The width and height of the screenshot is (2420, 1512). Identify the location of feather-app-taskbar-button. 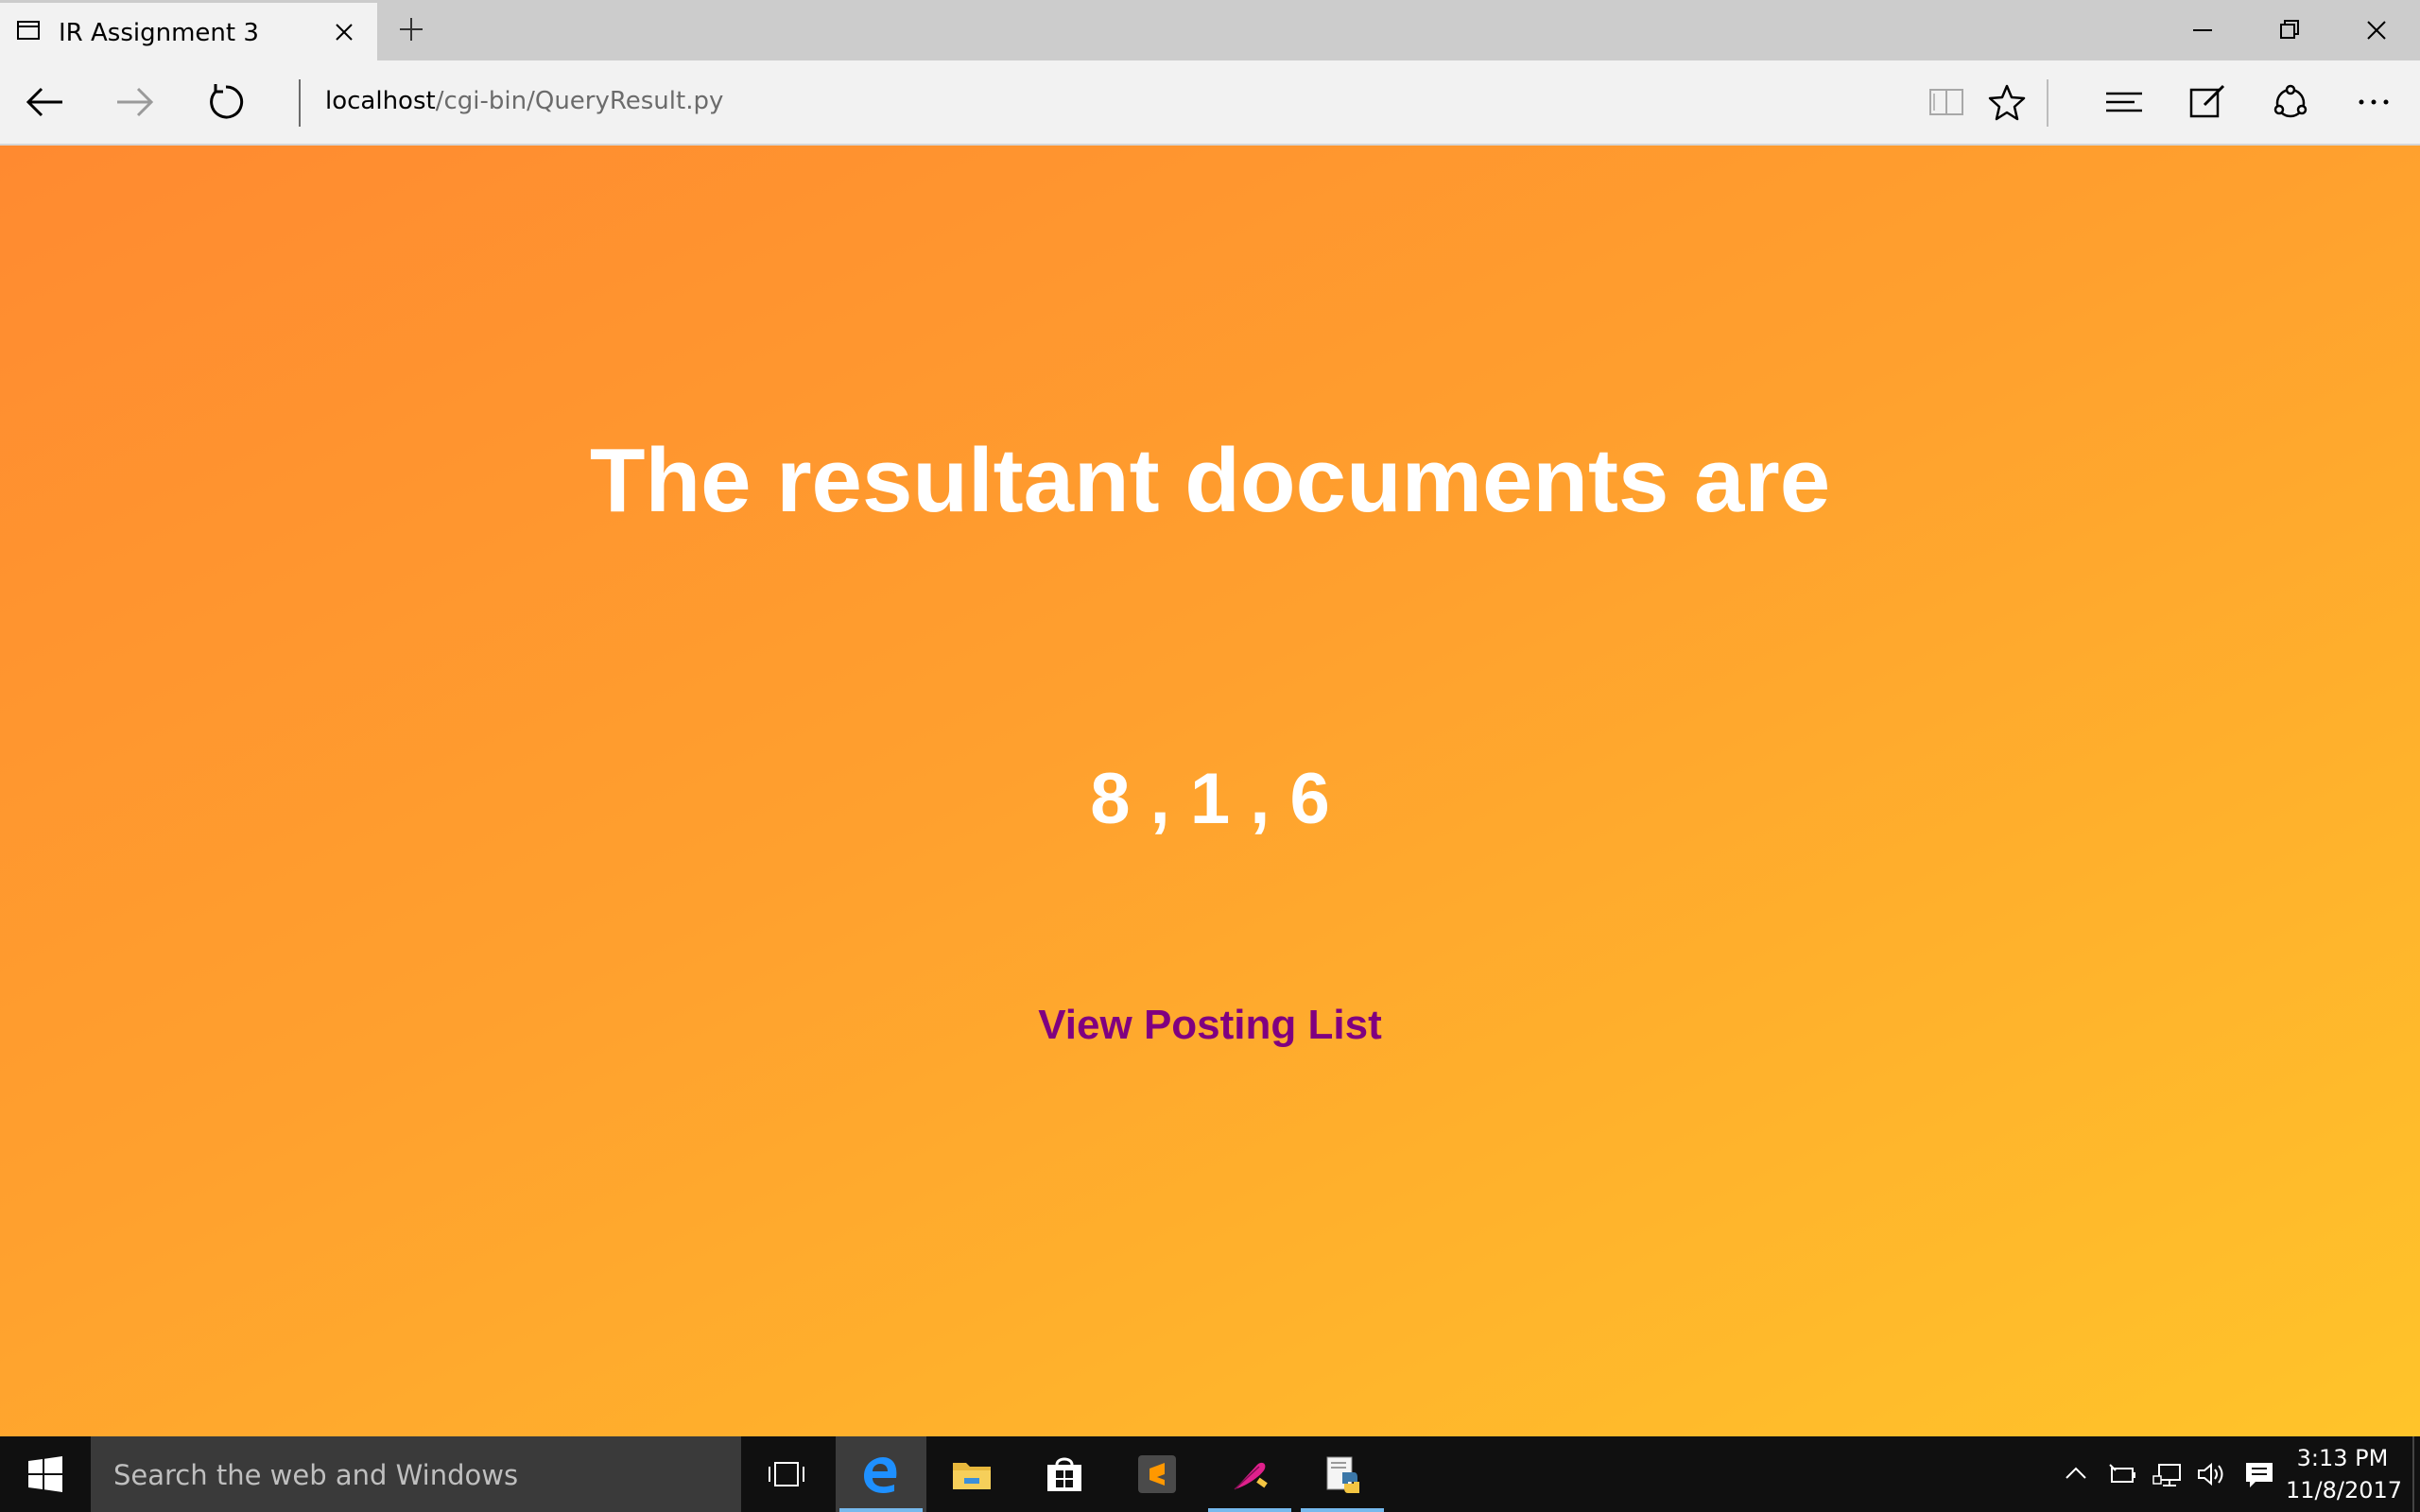
(1249, 1474).